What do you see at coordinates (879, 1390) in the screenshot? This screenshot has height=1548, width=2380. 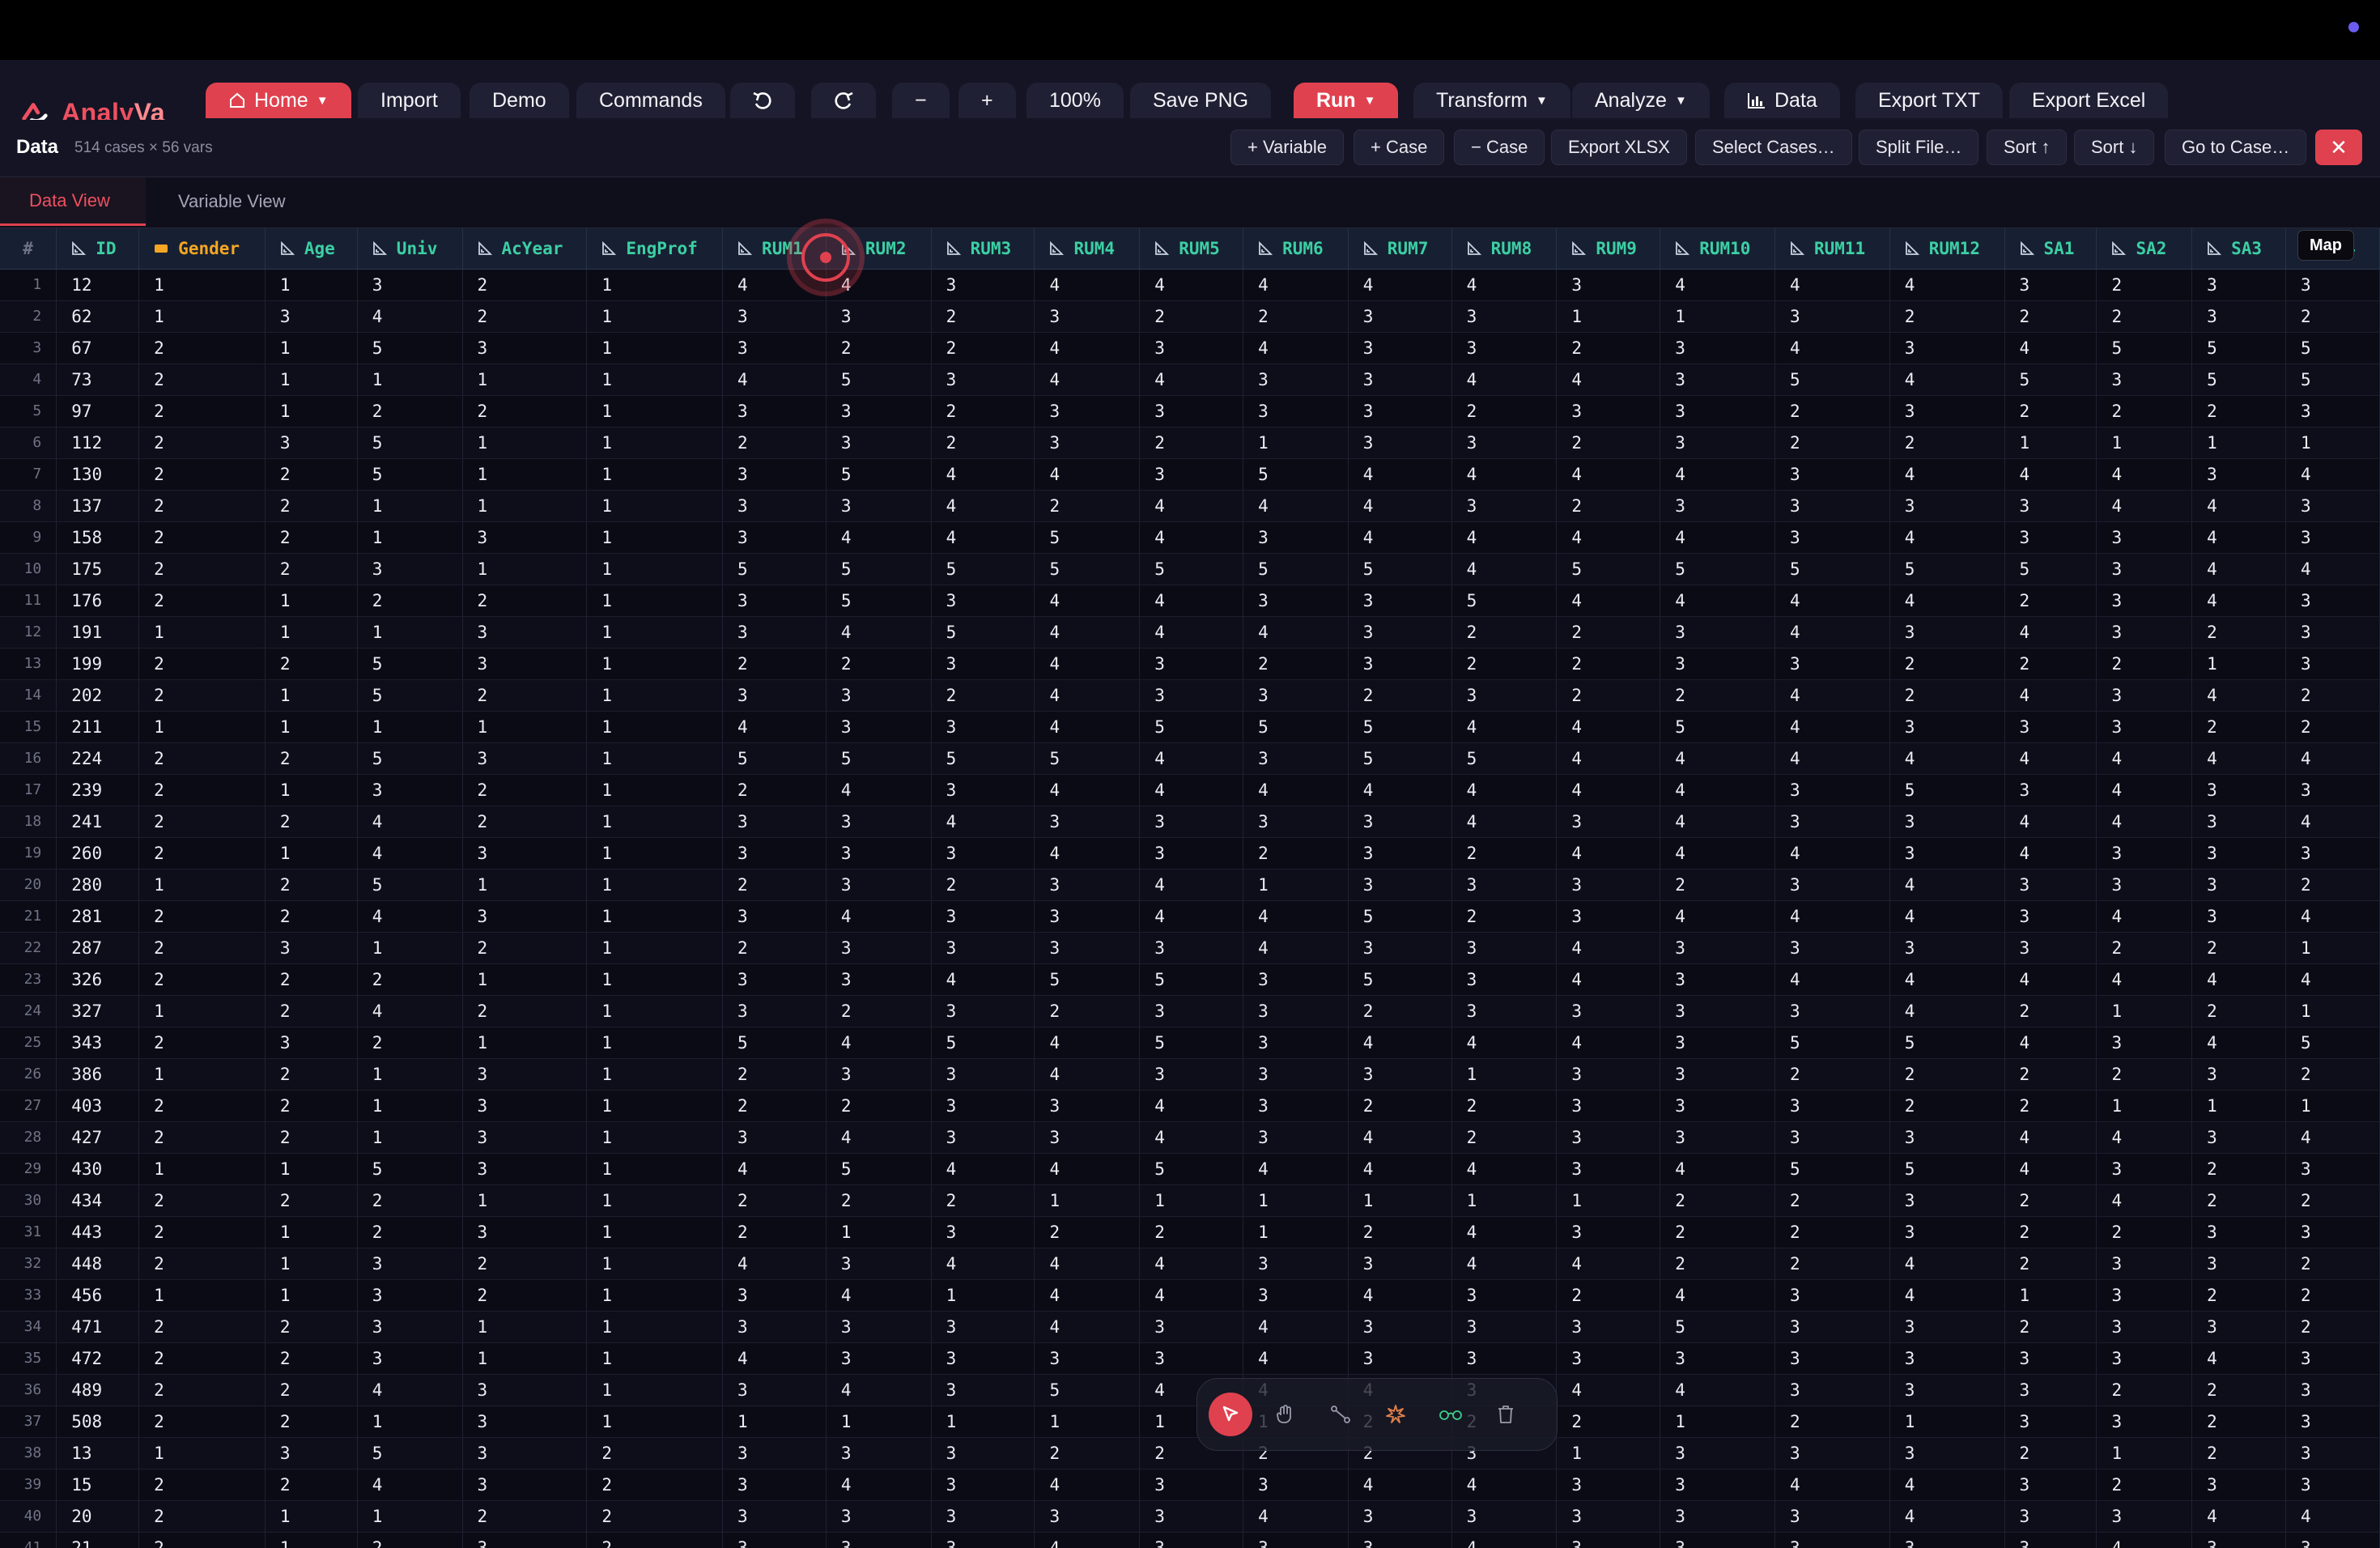 I see `cell-rum2: 4` at bounding box center [879, 1390].